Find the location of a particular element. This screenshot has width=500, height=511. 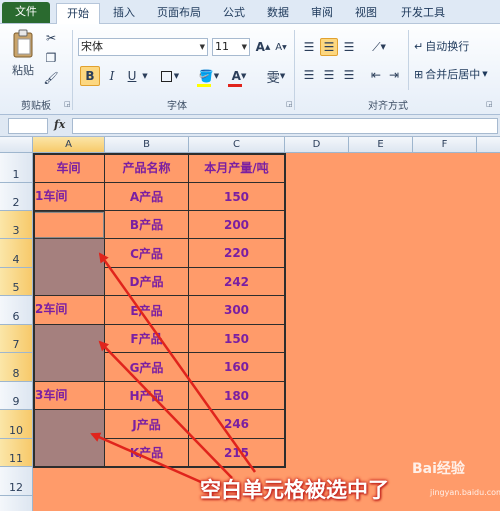

arrow-to-row4 is located at coordinates (177, 362).